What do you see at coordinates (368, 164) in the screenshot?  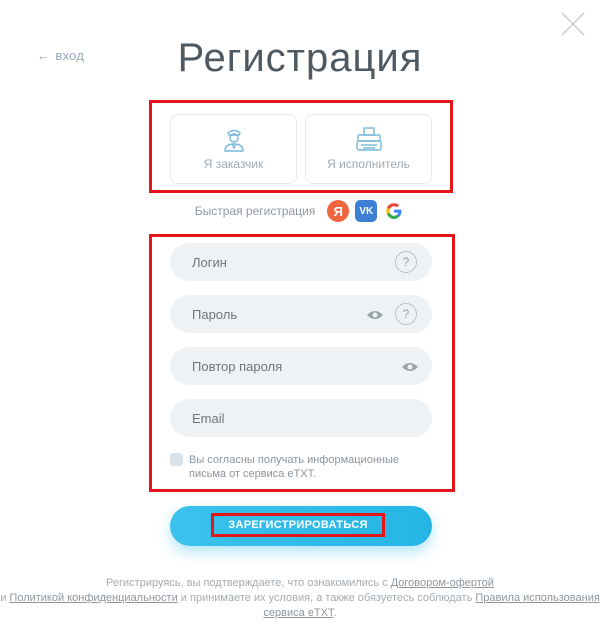 I see `role-contractor-label: Я исполнитель` at bounding box center [368, 164].